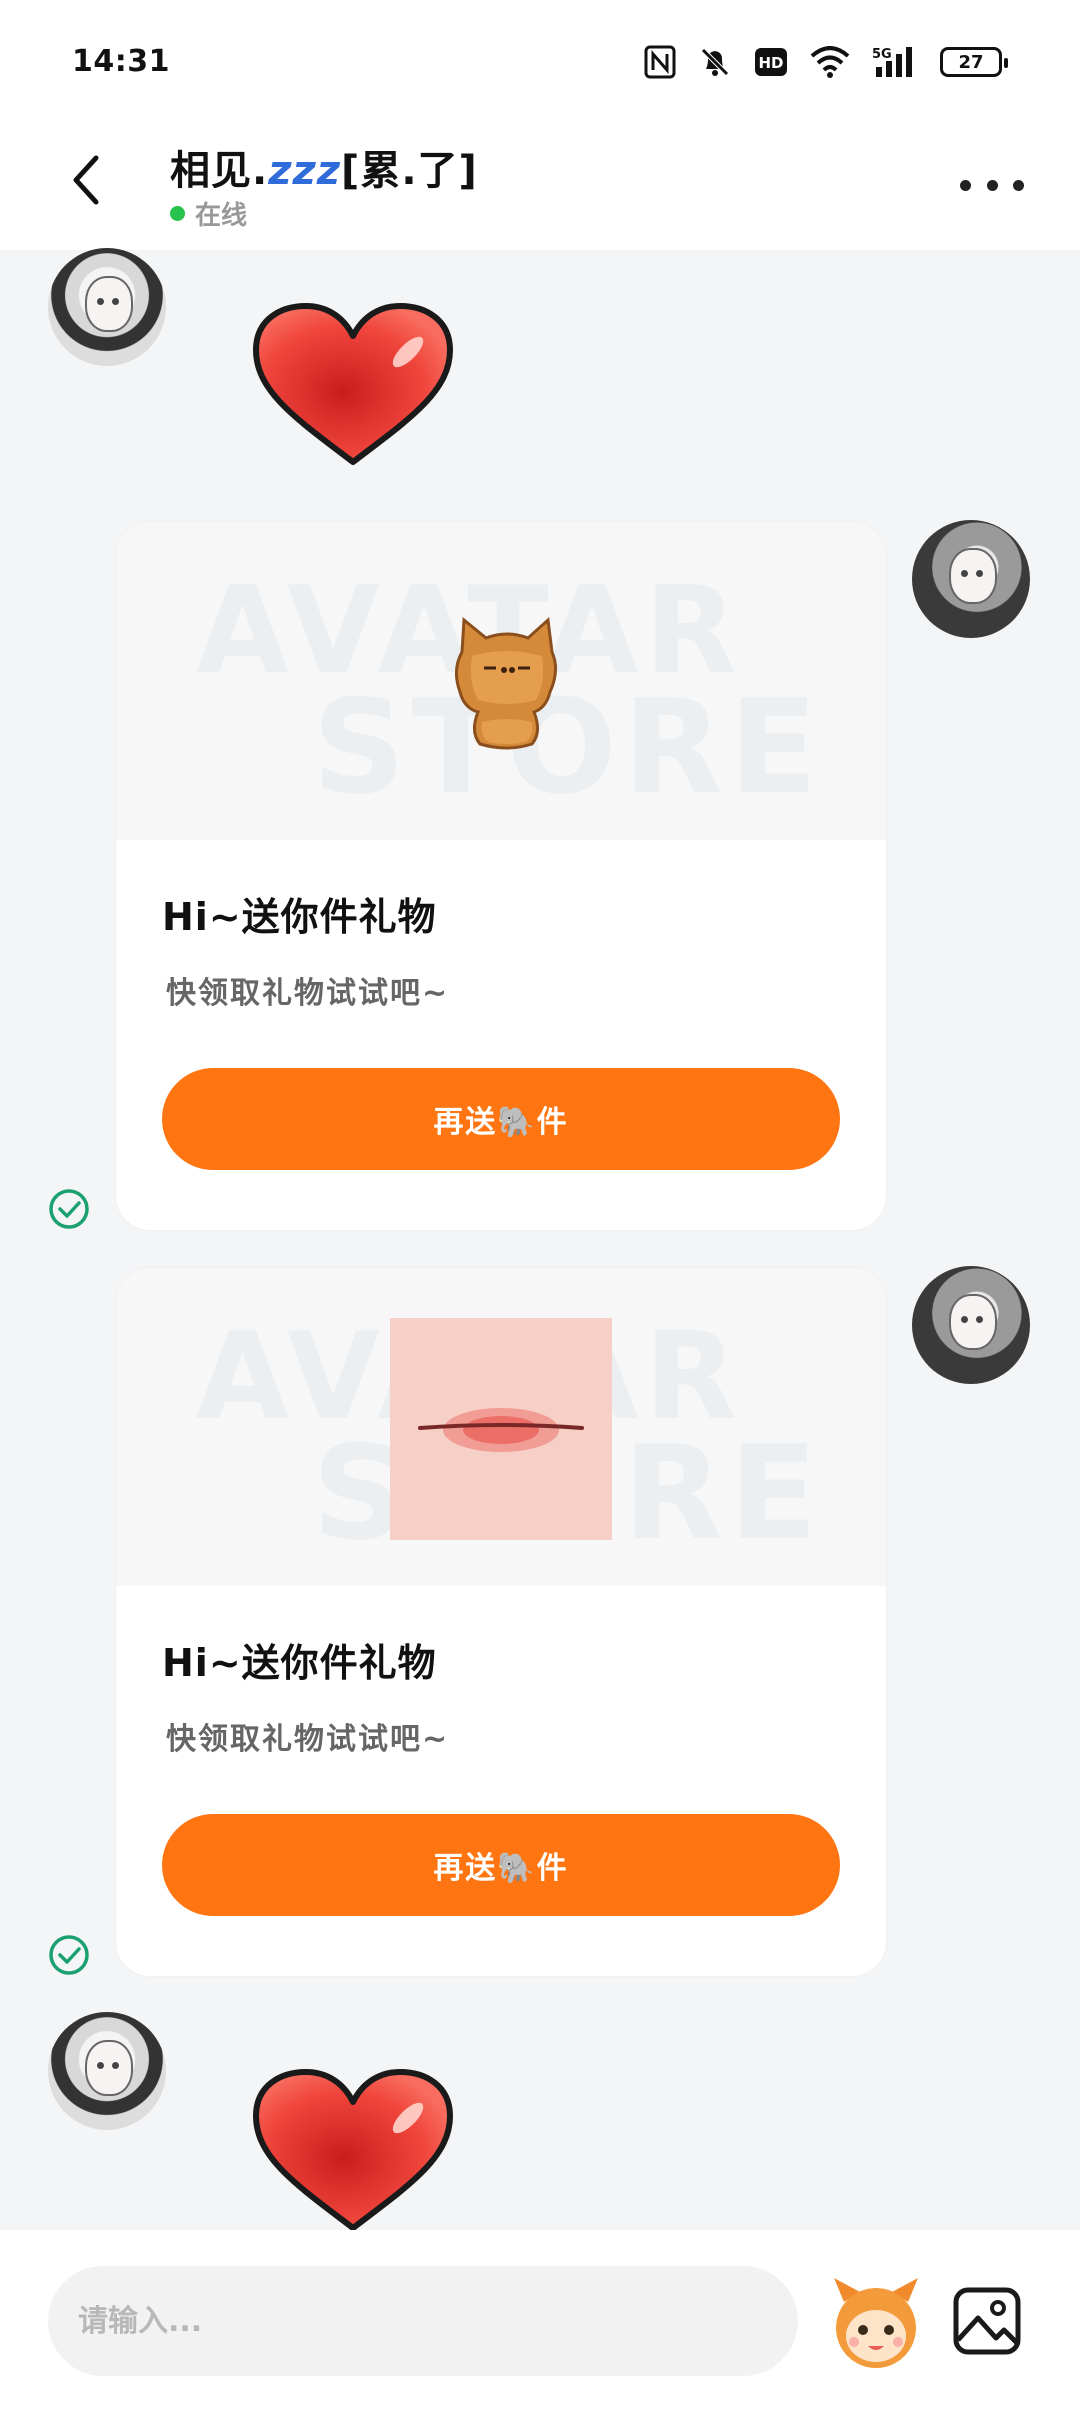 The width and height of the screenshot is (1080, 2412). I want to click on chat-header: 相见.zzz[累.了] 在线, so click(540, 185).